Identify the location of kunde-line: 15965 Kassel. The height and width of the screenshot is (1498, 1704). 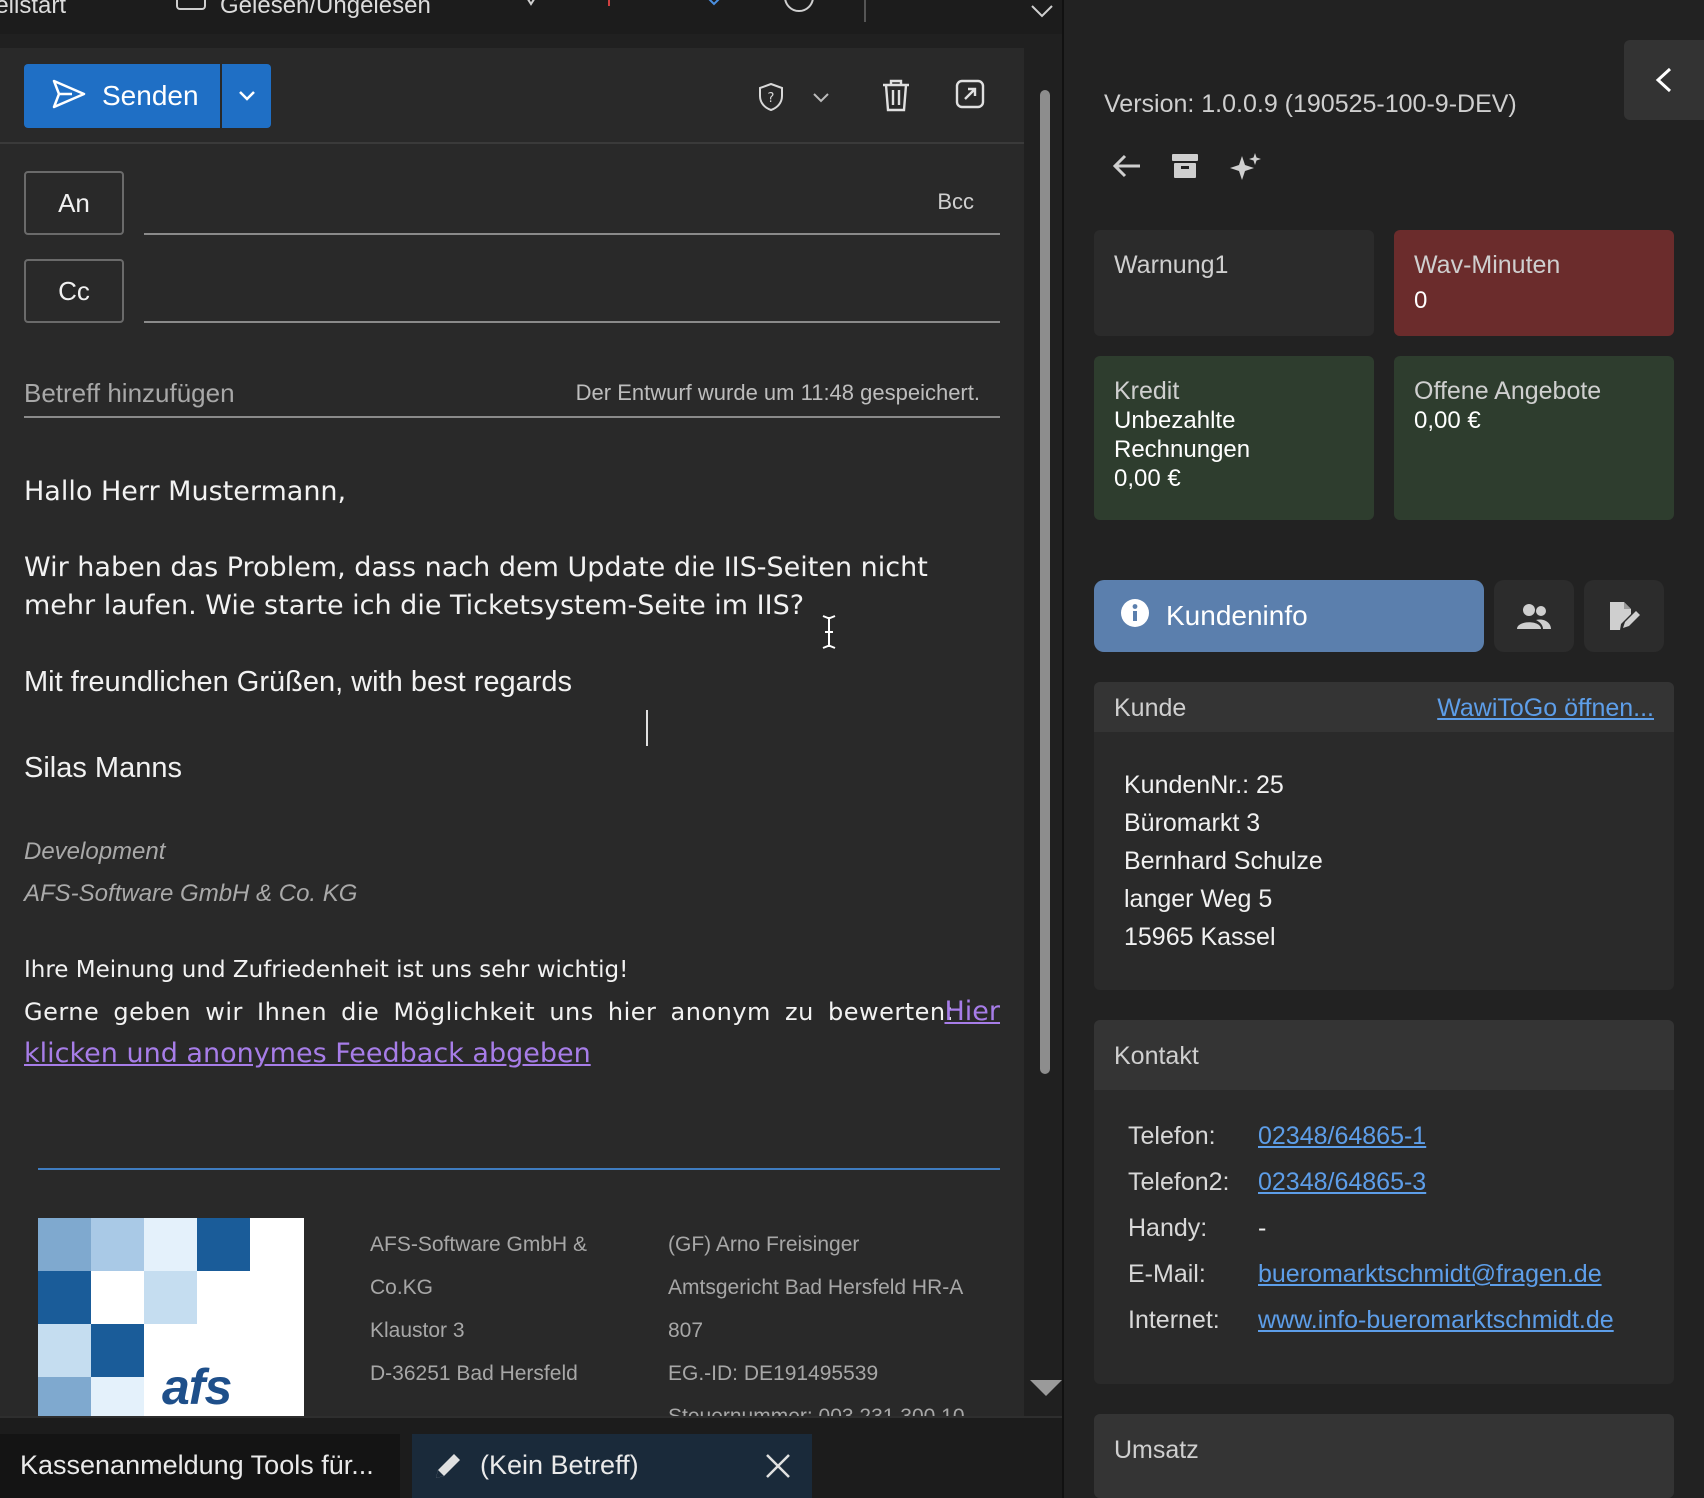
(1200, 937).